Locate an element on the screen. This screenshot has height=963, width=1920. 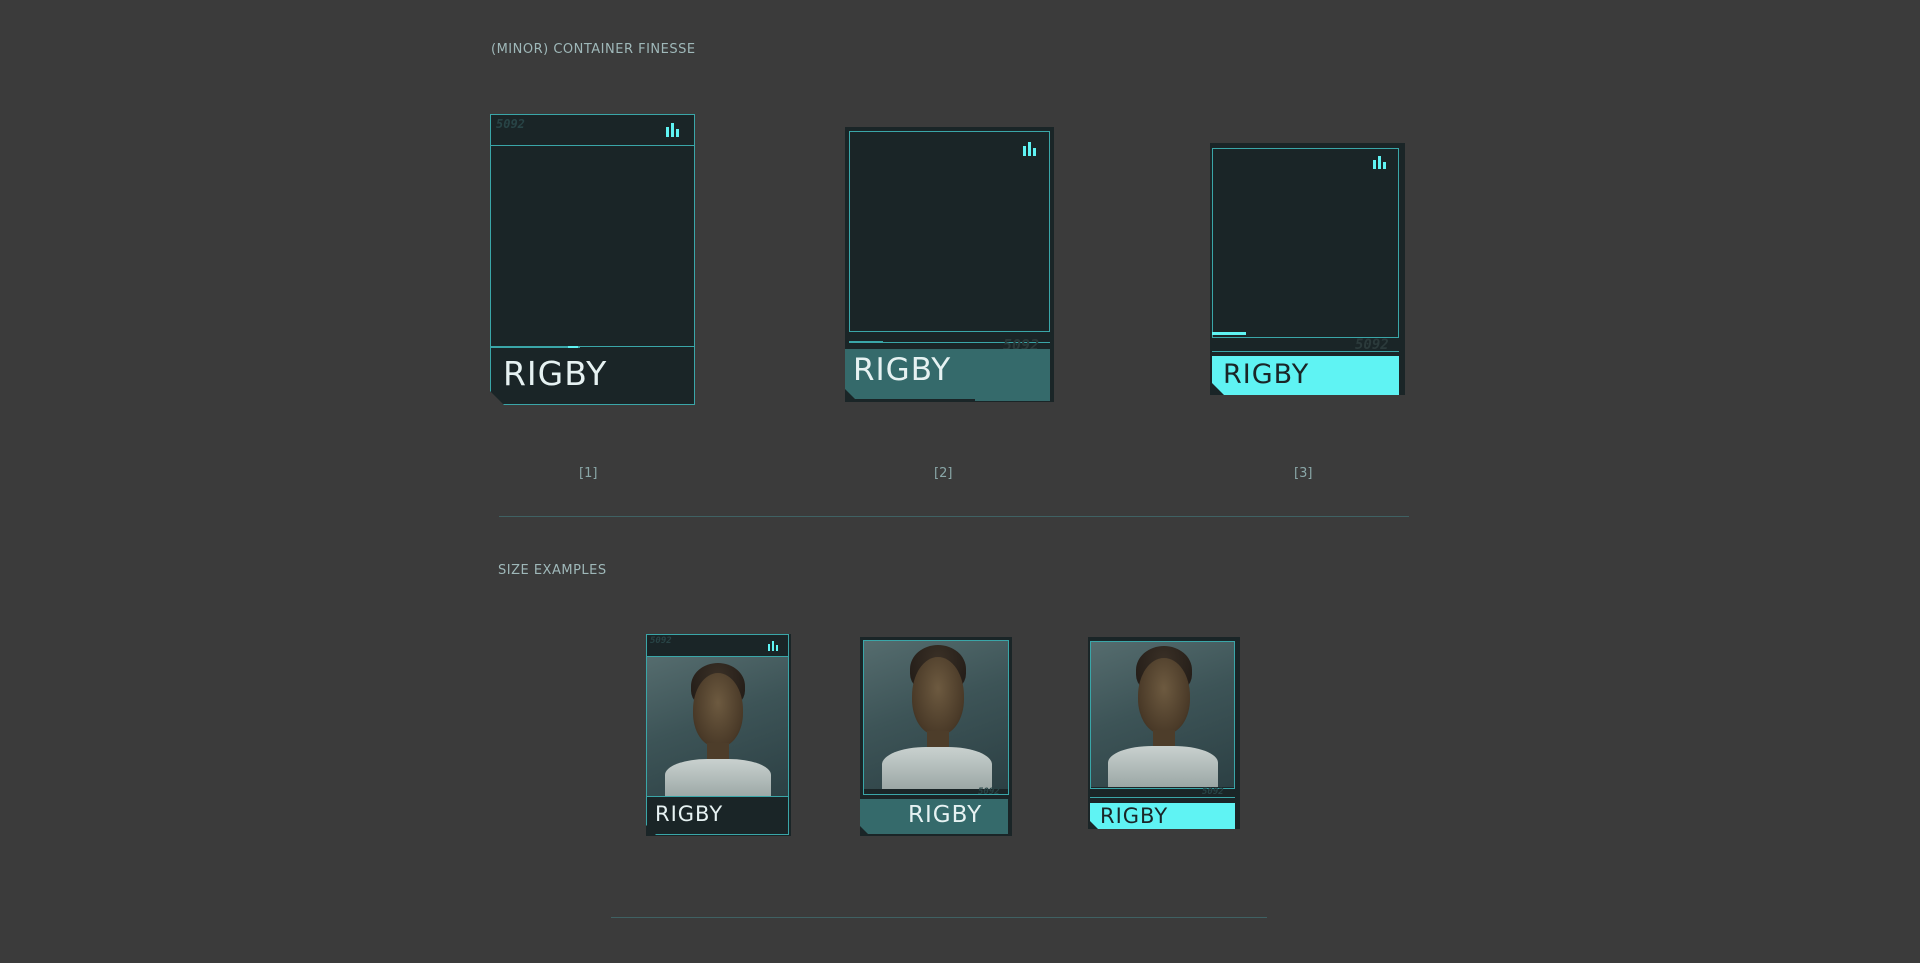
caption-3: [3] is located at coordinates (1303, 473).